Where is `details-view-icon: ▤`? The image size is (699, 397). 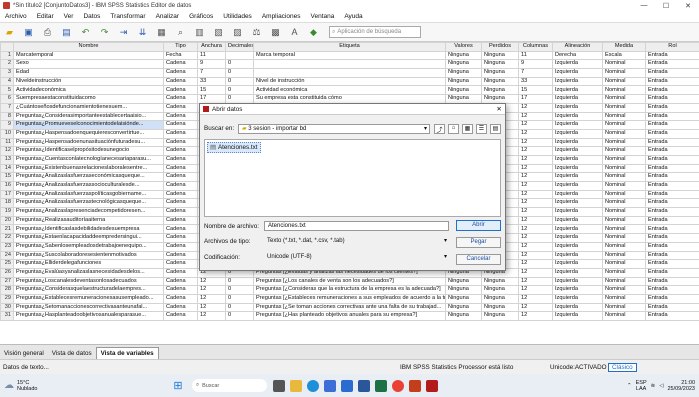 details-view-icon: ▤ is located at coordinates (495, 129).